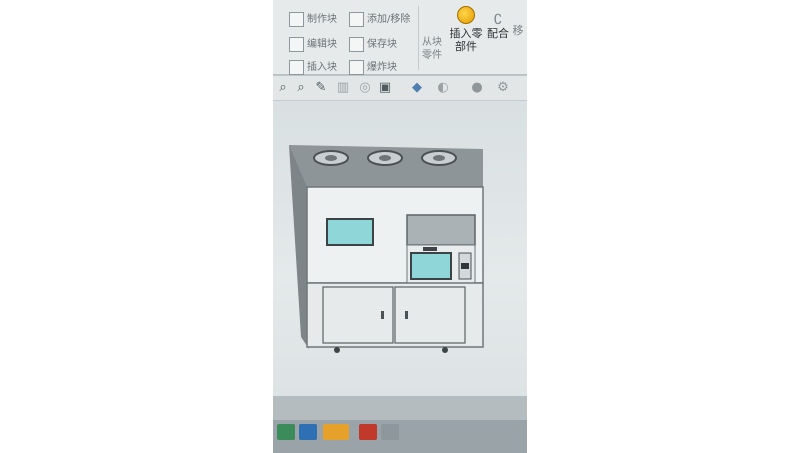 This screenshot has width=800, height=453. I want to click on add-remove-icon, so click(356, 19).